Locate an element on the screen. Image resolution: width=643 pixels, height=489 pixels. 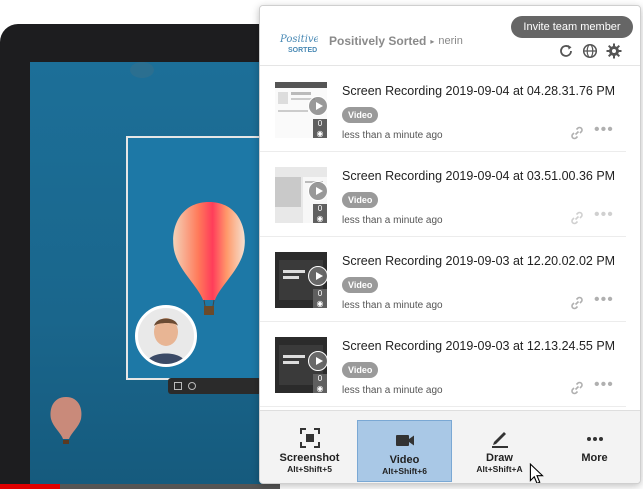
balloon-image-tiny is located at coordinates (142, 70).